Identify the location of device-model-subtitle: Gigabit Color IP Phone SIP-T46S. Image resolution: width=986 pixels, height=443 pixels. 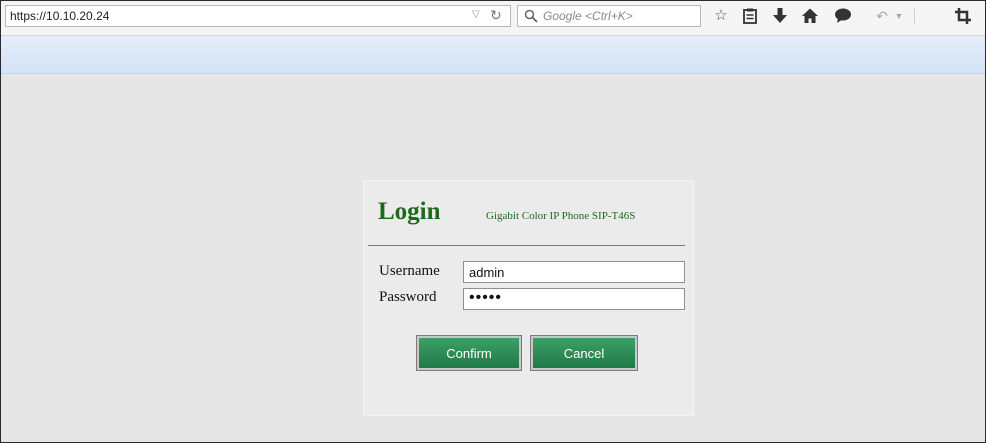
(561, 216).